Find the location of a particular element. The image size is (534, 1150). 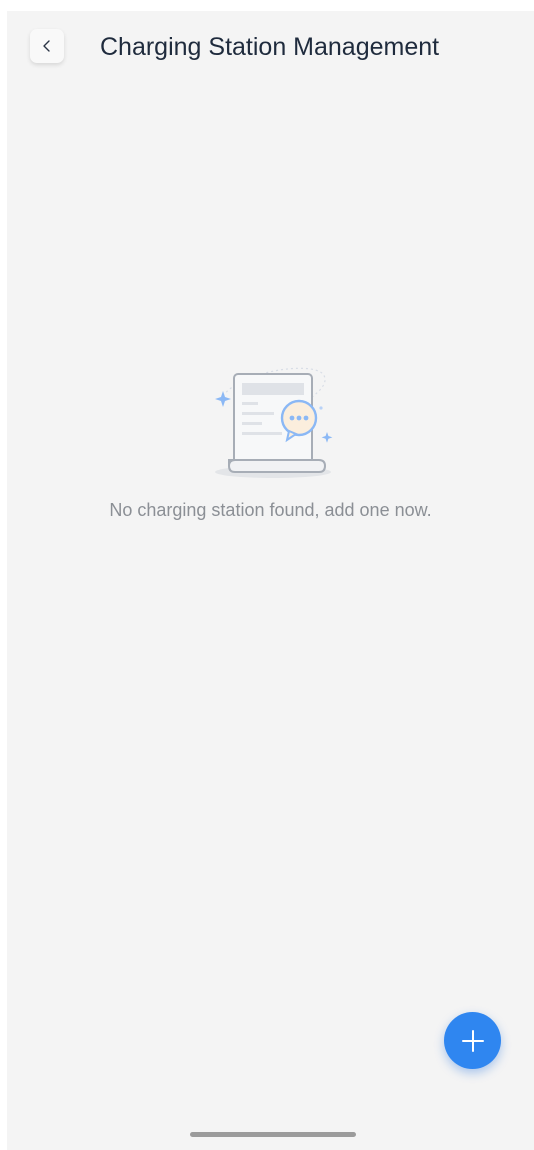

plus-icon is located at coordinates (472, 1040).